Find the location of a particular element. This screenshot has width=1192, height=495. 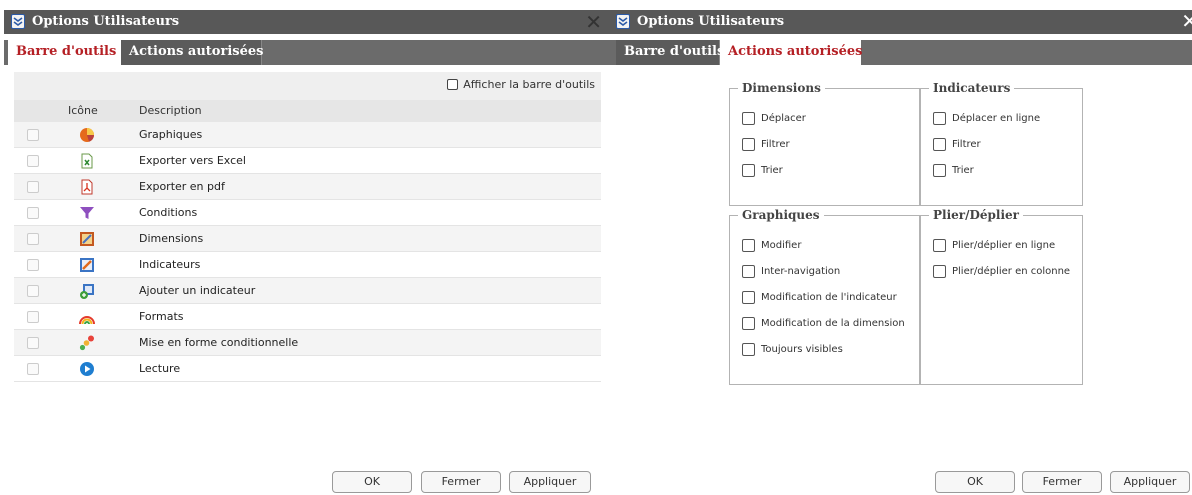

option-row: Modification de l'indicateur is located at coordinates (819, 297).